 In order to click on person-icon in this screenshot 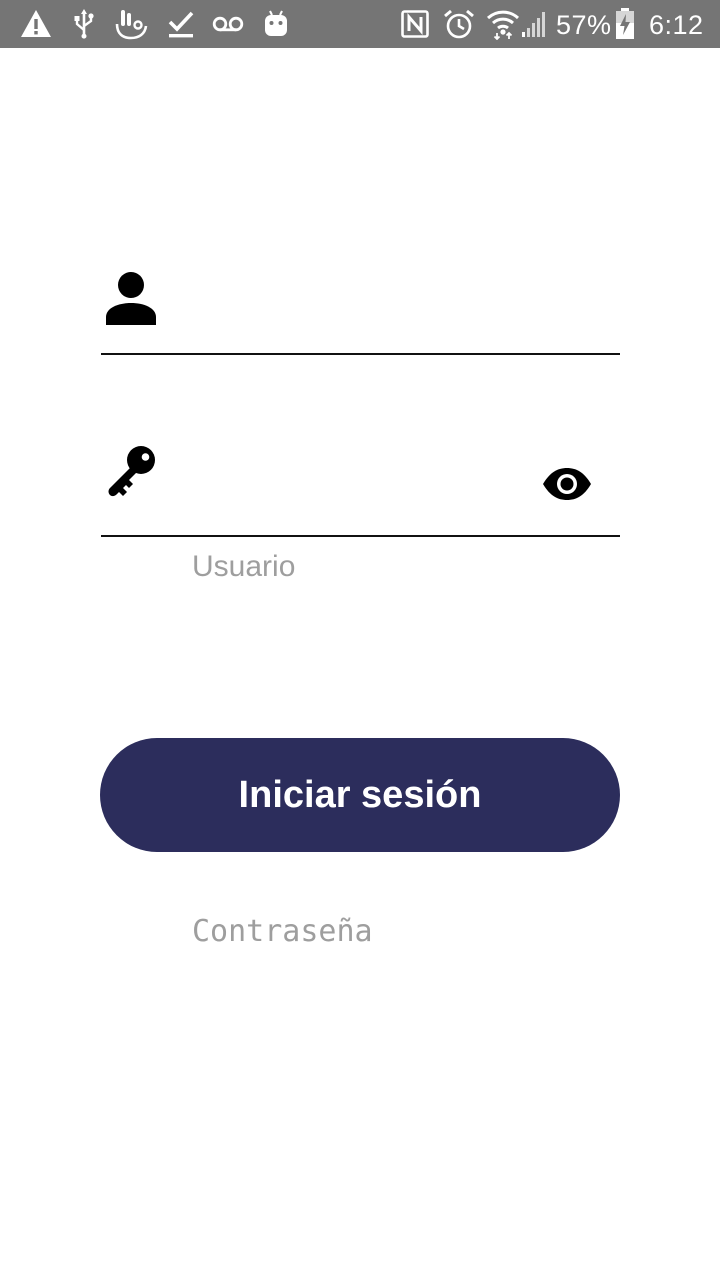, I will do `click(131, 298)`.